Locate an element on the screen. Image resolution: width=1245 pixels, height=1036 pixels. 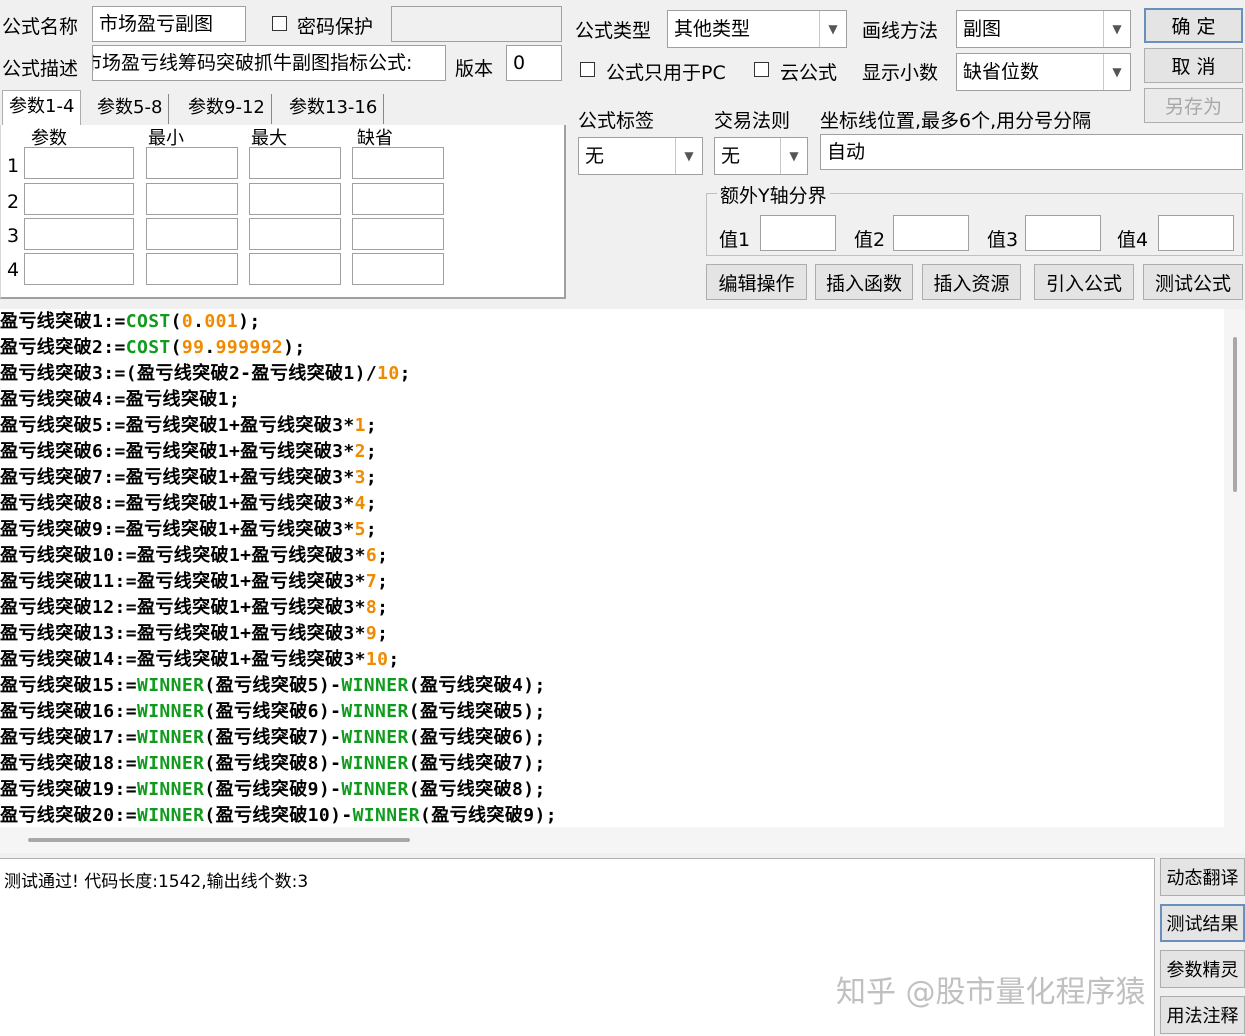
edit-ops-button: 编辑操作 is located at coordinates (756, 282).